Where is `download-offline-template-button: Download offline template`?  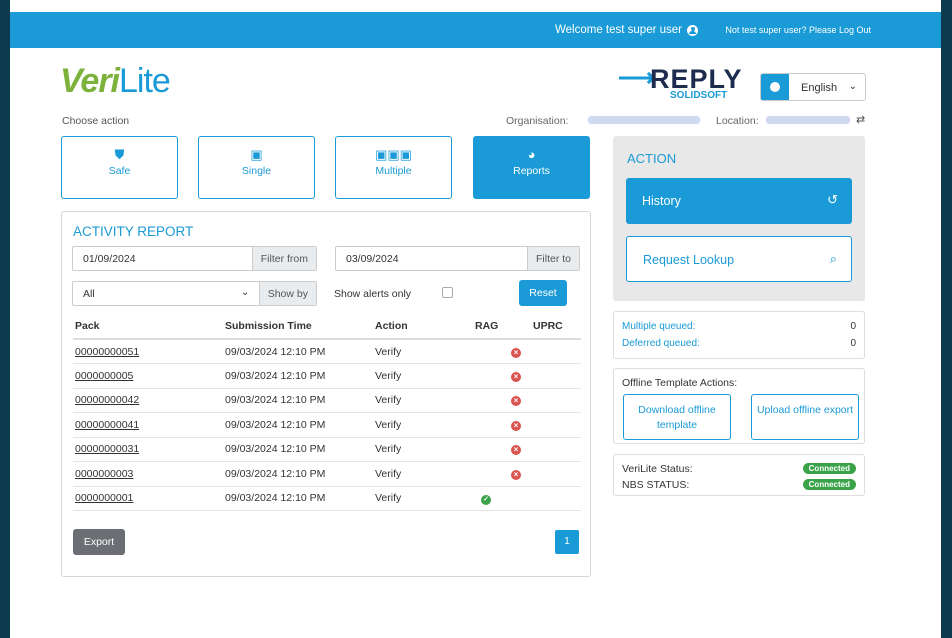 download-offline-template-button: Download offline template is located at coordinates (677, 417).